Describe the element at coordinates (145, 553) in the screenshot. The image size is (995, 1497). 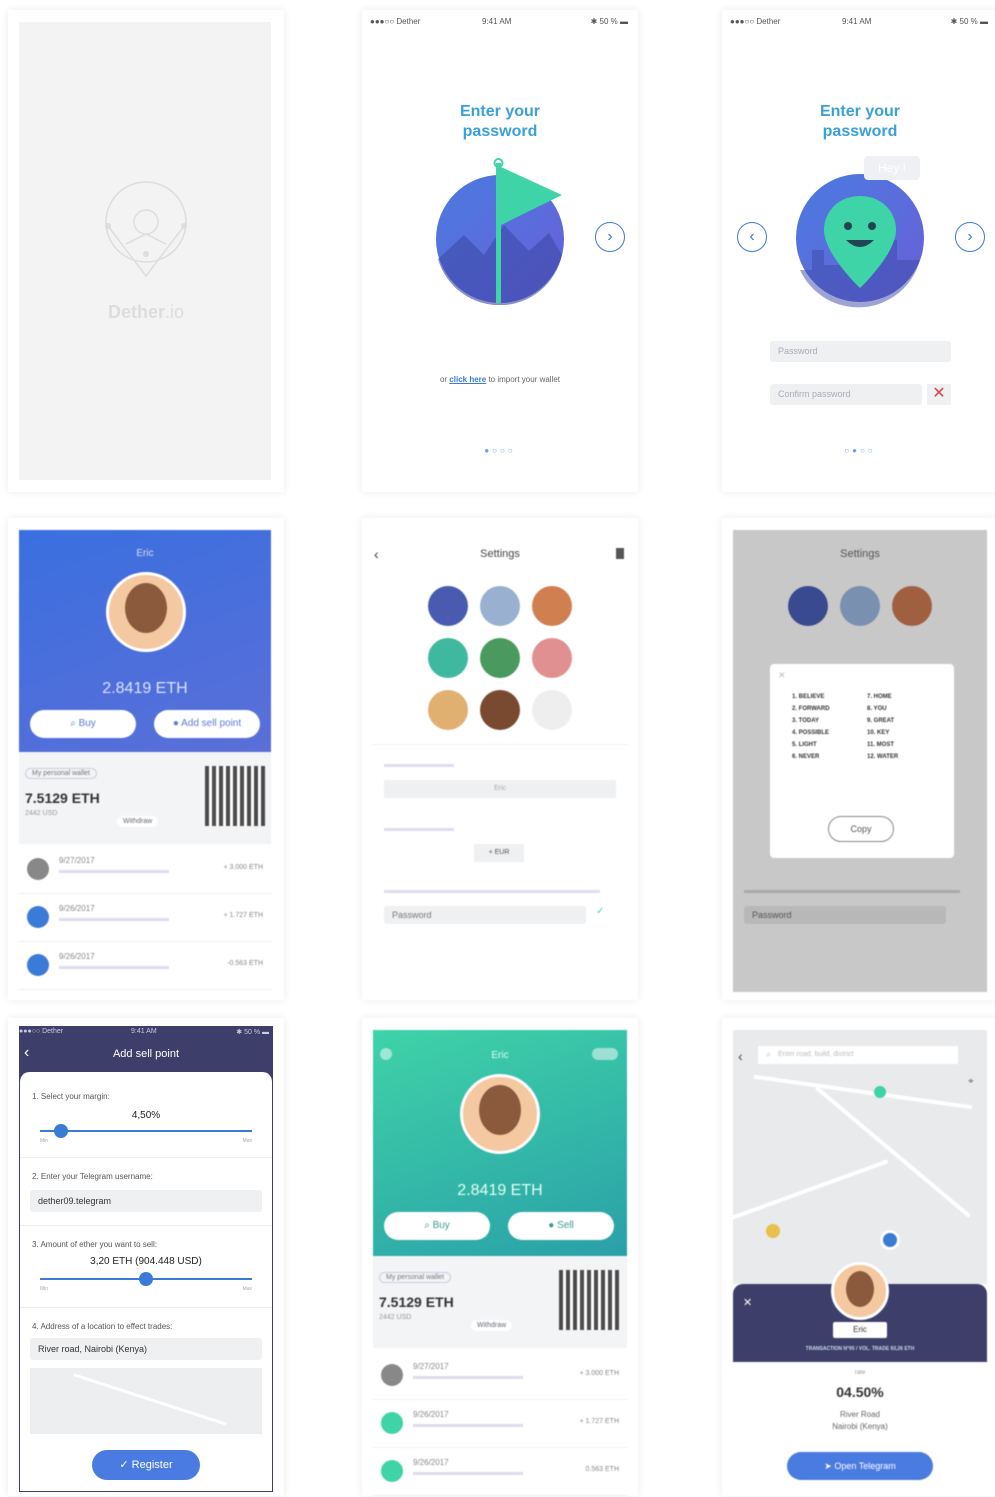
I see `user-name: Eric` at that location.